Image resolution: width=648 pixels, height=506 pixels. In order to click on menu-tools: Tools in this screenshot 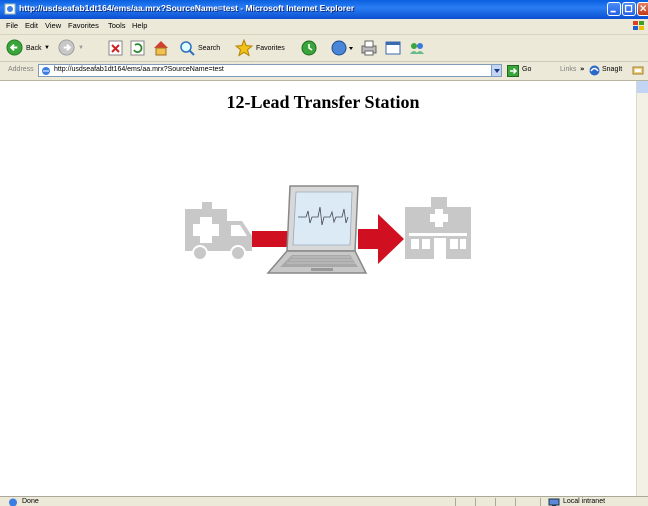, I will do `click(117, 25)`.